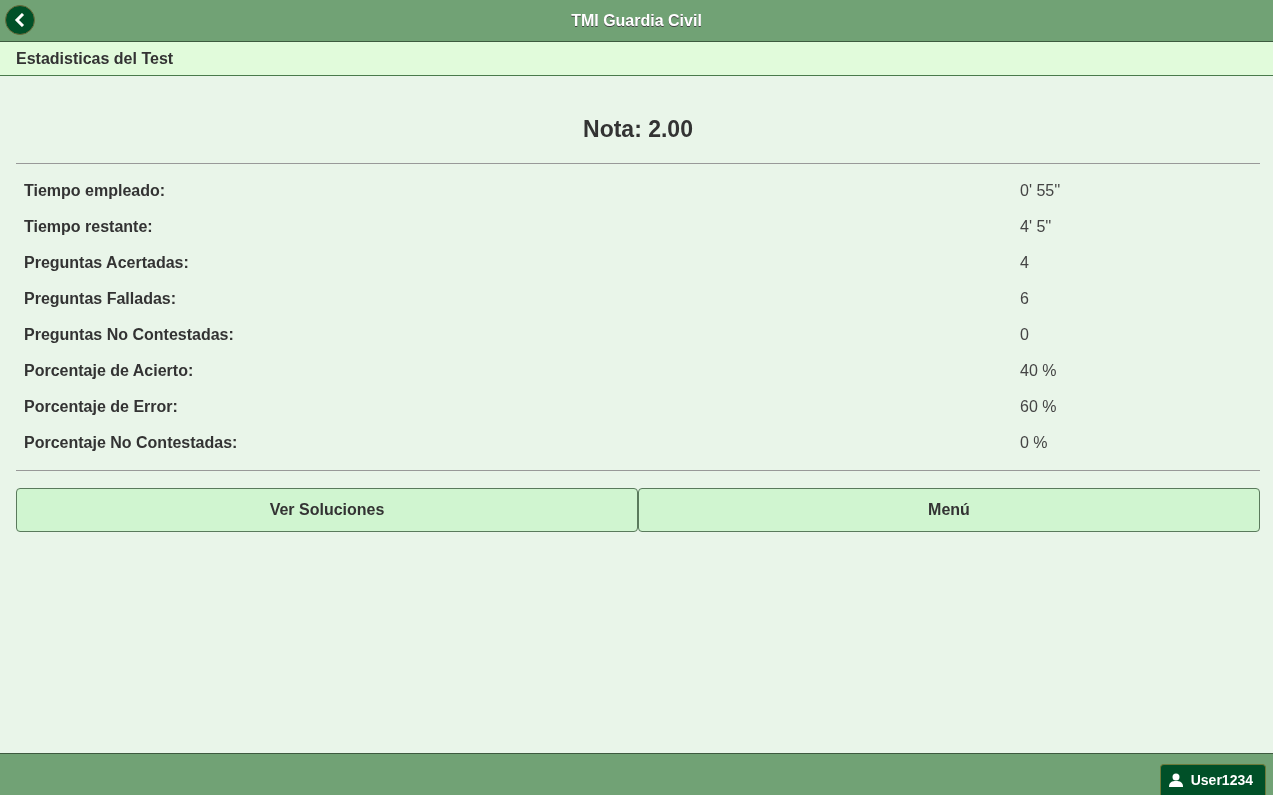 This screenshot has height=795, width=1273. What do you see at coordinates (1038, 371) in the screenshot?
I see `stat-value: 40 %` at bounding box center [1038, 371].